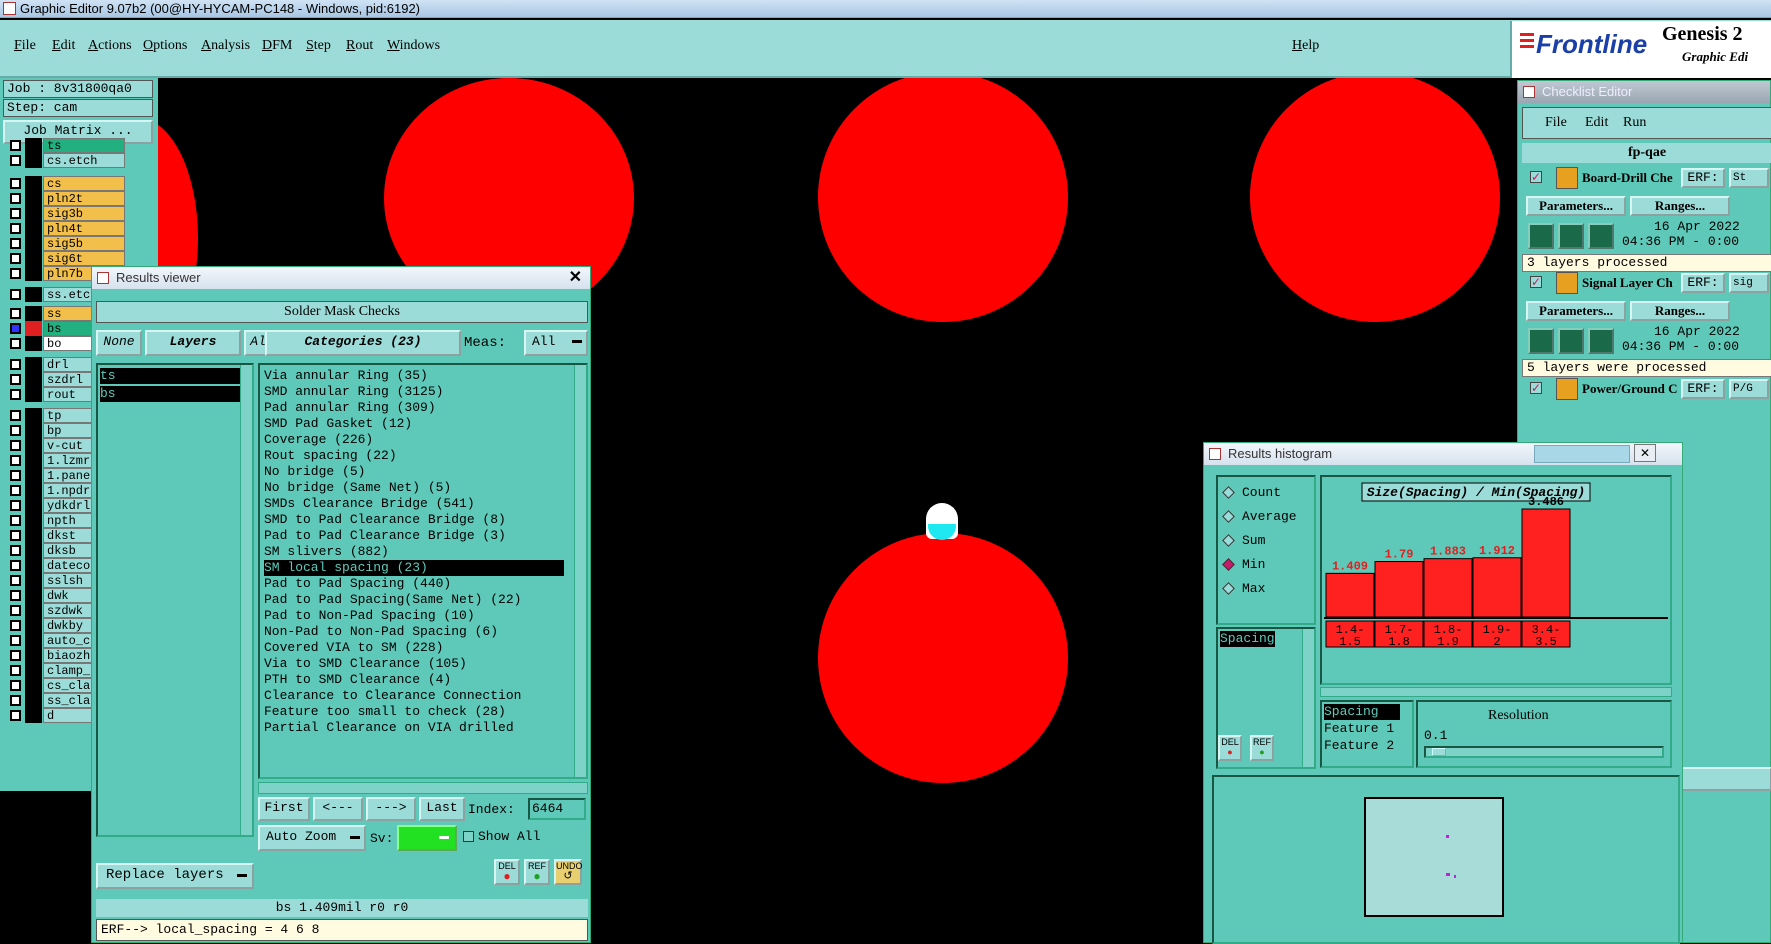  I want to click on layer-row: cs.etch, so click(65, 160).